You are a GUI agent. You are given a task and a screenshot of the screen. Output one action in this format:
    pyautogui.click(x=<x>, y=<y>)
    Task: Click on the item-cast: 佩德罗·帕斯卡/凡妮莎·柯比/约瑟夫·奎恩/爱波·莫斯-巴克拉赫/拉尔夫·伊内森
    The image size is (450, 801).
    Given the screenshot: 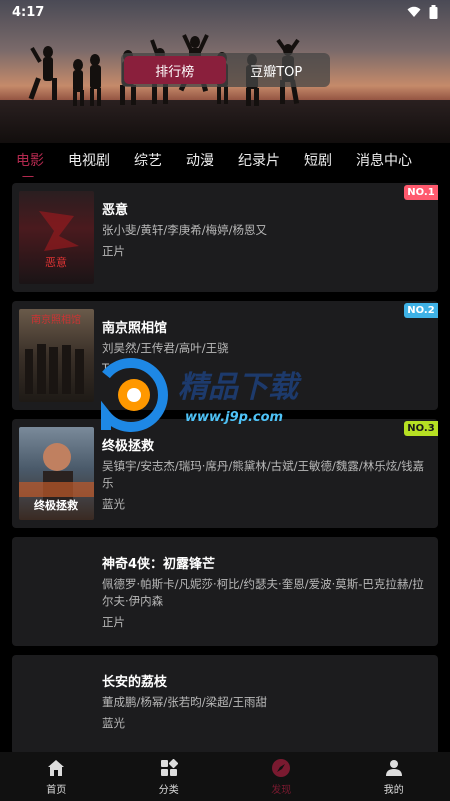 What is the action you would take?
    pyautogui.click(x=263, y=592)
    